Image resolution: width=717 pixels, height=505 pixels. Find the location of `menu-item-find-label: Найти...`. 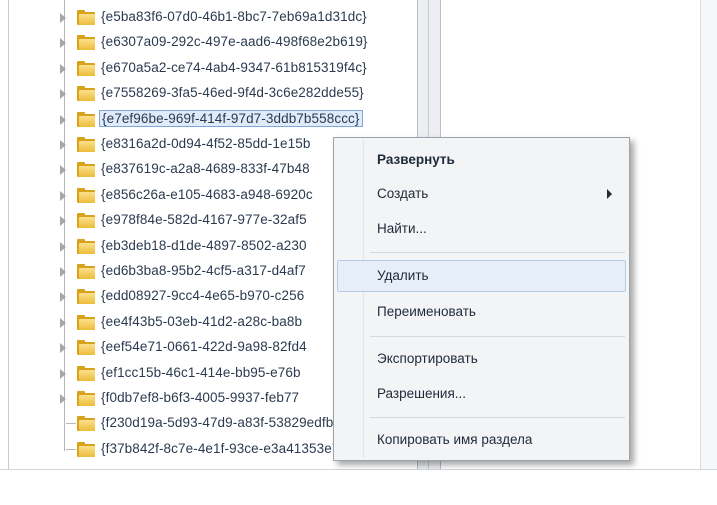

menu-item-find-label: Найти... is located at coordinates (402, 228).